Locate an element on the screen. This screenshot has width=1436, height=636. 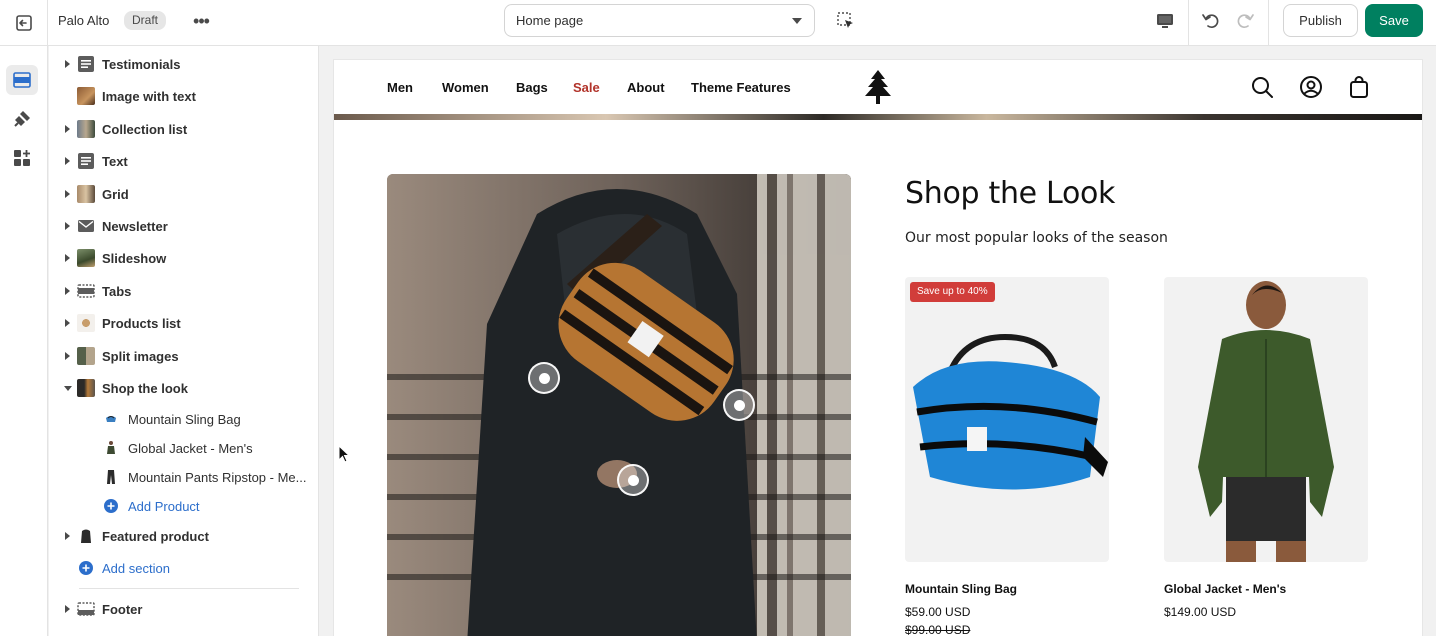
exit-icon is located at coordinates (23, 23).